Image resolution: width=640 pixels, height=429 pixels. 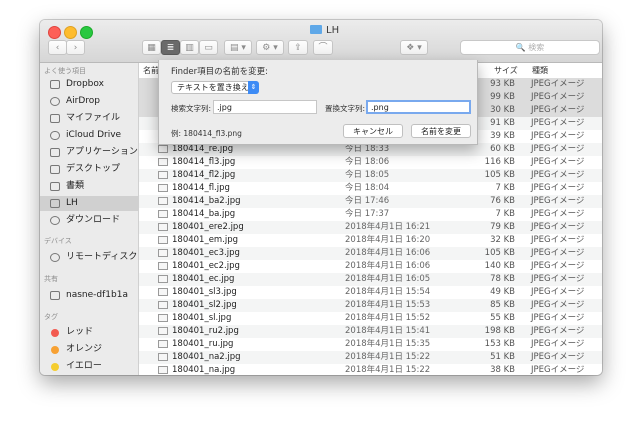 What do you see at coordinates (204, 162) in the screenshot?
I see `file-name: 180414_fl3.jpg` at bounding box center [204, 162].